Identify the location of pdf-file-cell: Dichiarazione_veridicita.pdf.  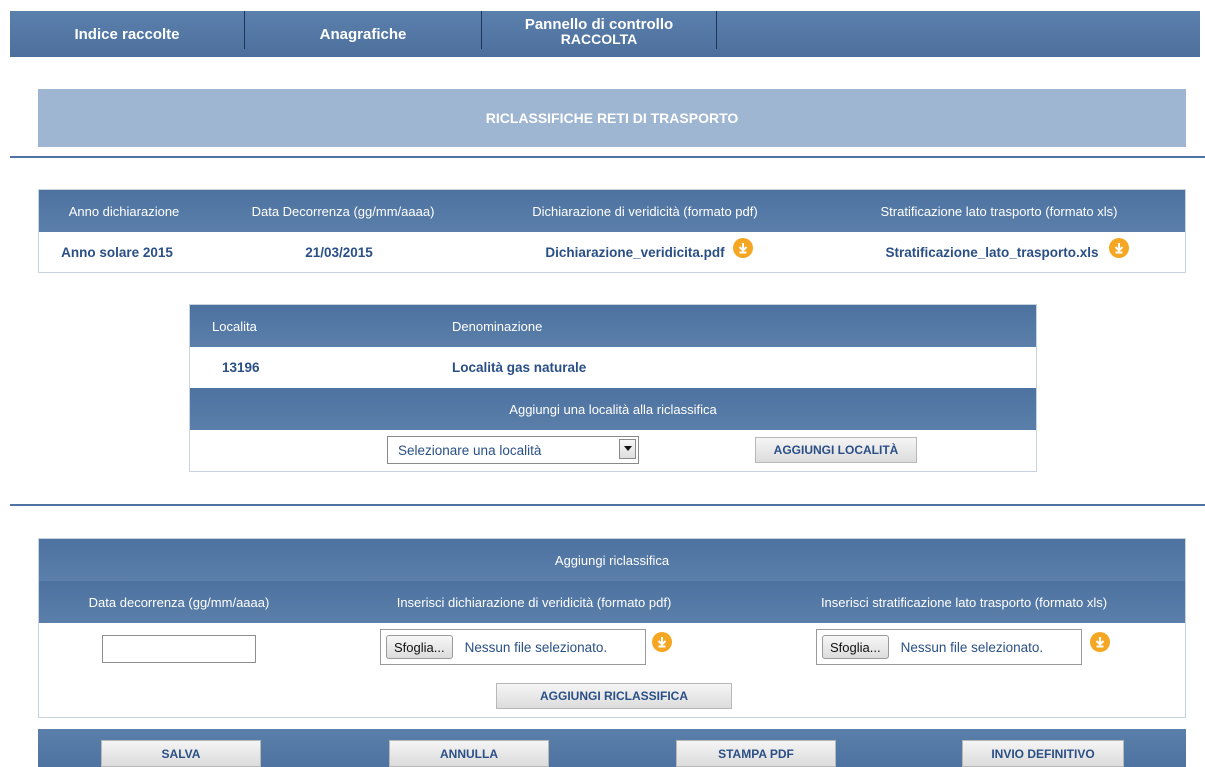
(649, 252).